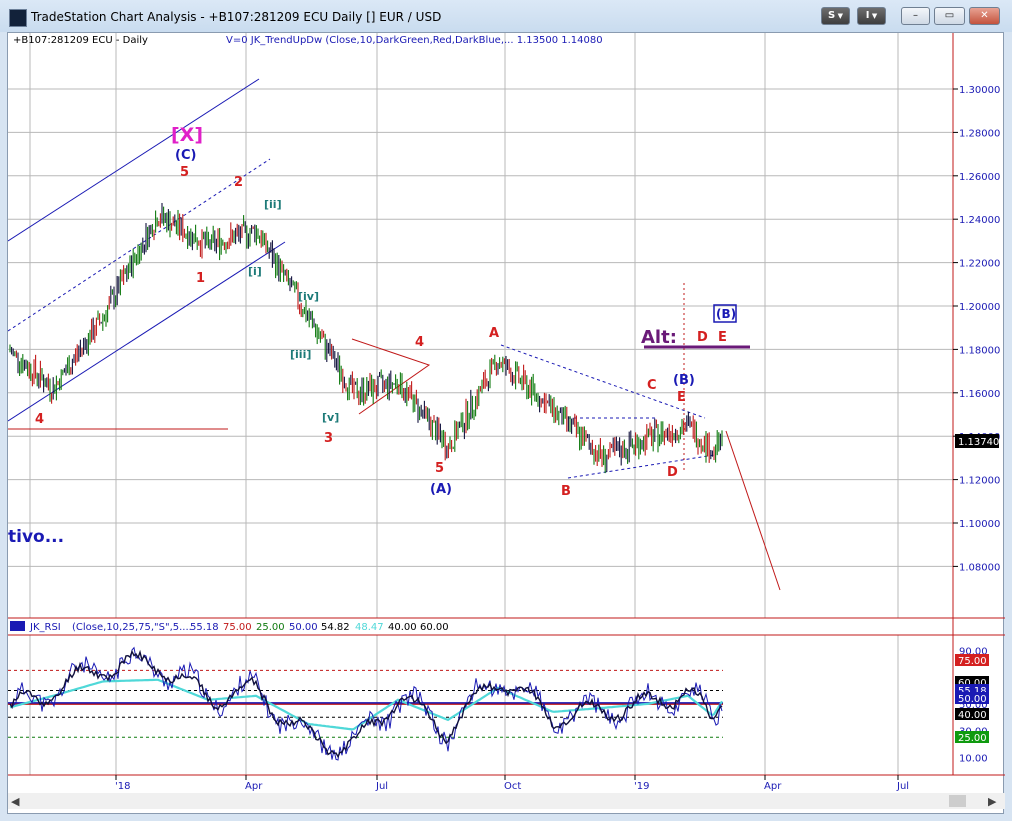 This screenshot has height=821, width=1012. I want to click on wave-label-b-paren-boxed: (B), so click(726, 314).